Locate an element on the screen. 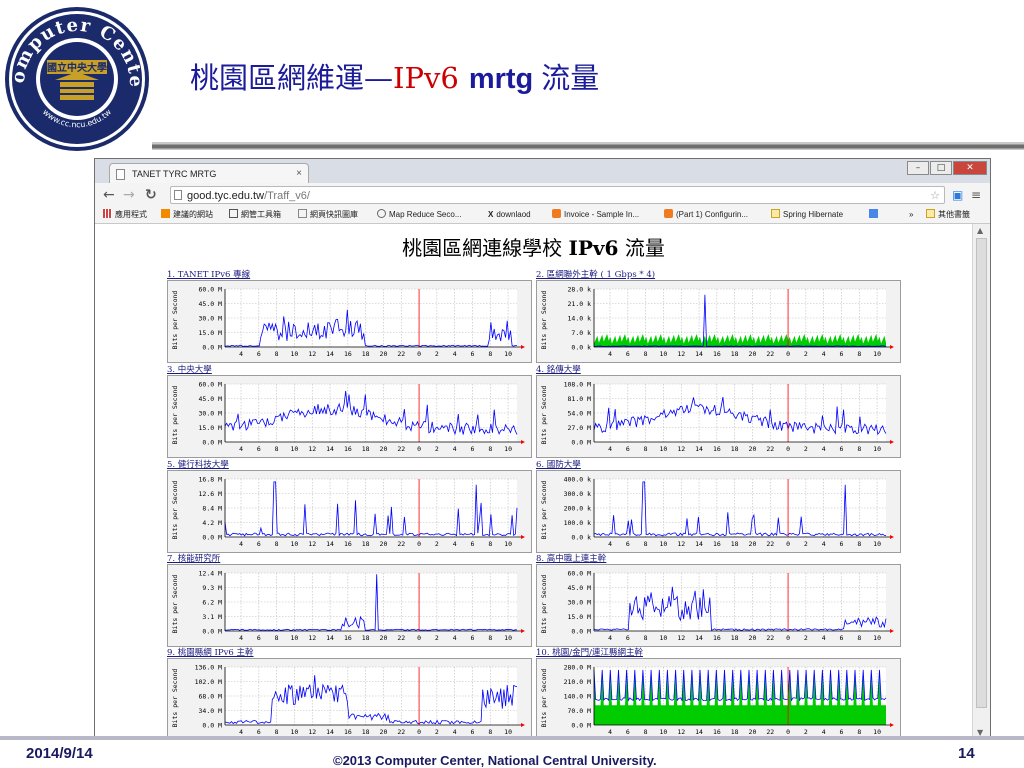 This screenshot has width=1024, height=768. forward-arrow-icon: → is located at coordinates (129, 195).